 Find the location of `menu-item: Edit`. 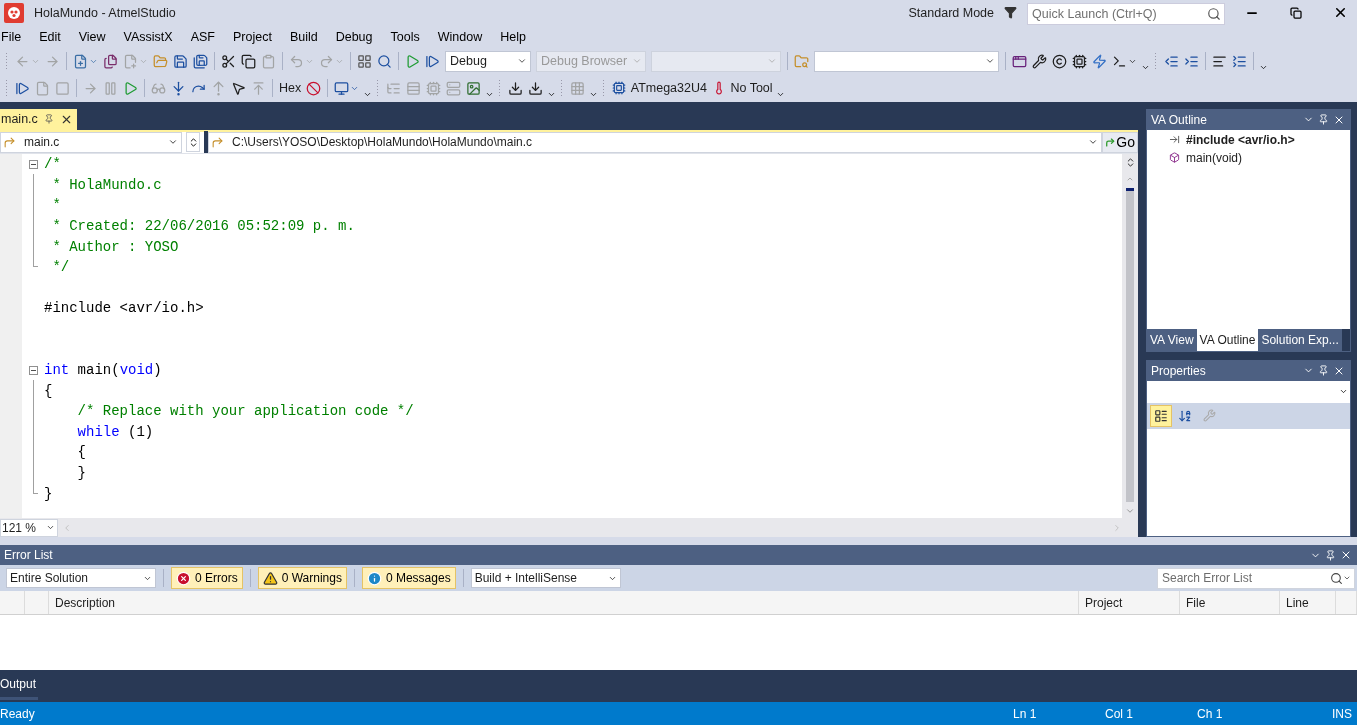

menu-item: Edit is located at coordinates (50, 36).